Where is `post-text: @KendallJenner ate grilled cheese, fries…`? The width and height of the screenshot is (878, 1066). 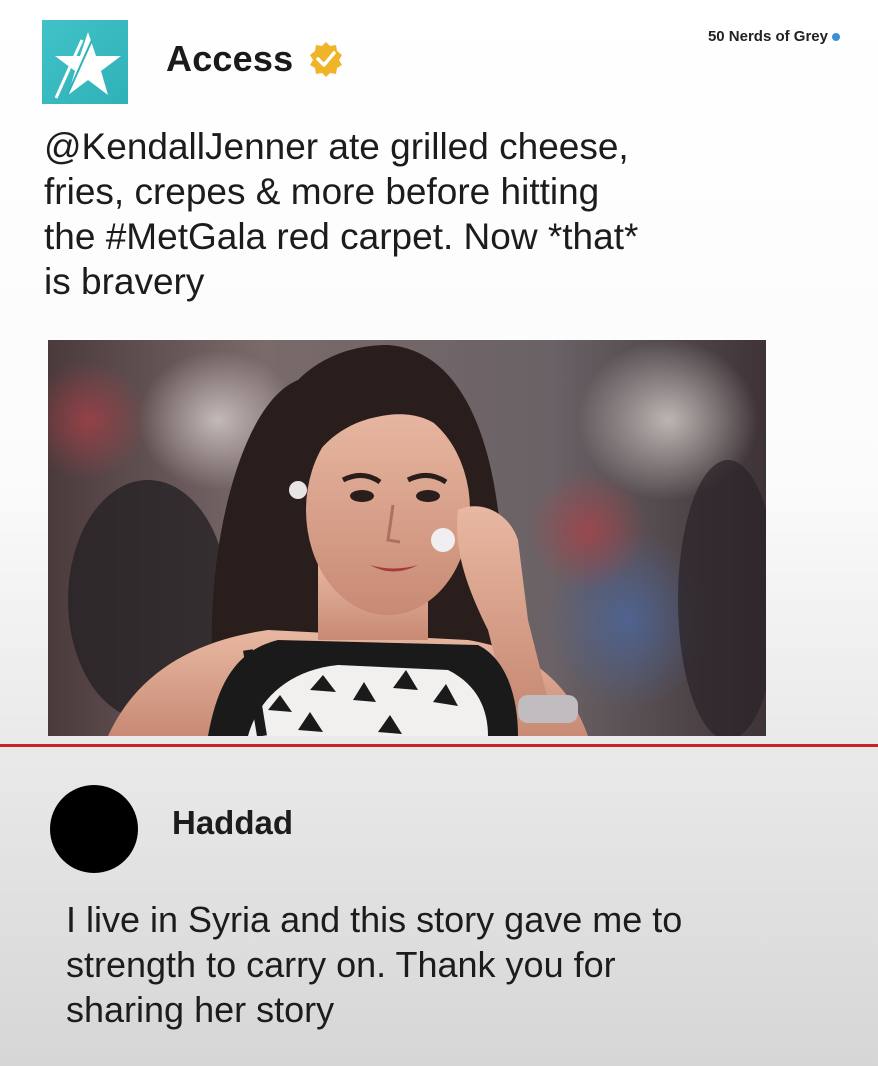
post-text: @KendallJenner ate grilled cheese, fries… is located at coordinates (341, 214).